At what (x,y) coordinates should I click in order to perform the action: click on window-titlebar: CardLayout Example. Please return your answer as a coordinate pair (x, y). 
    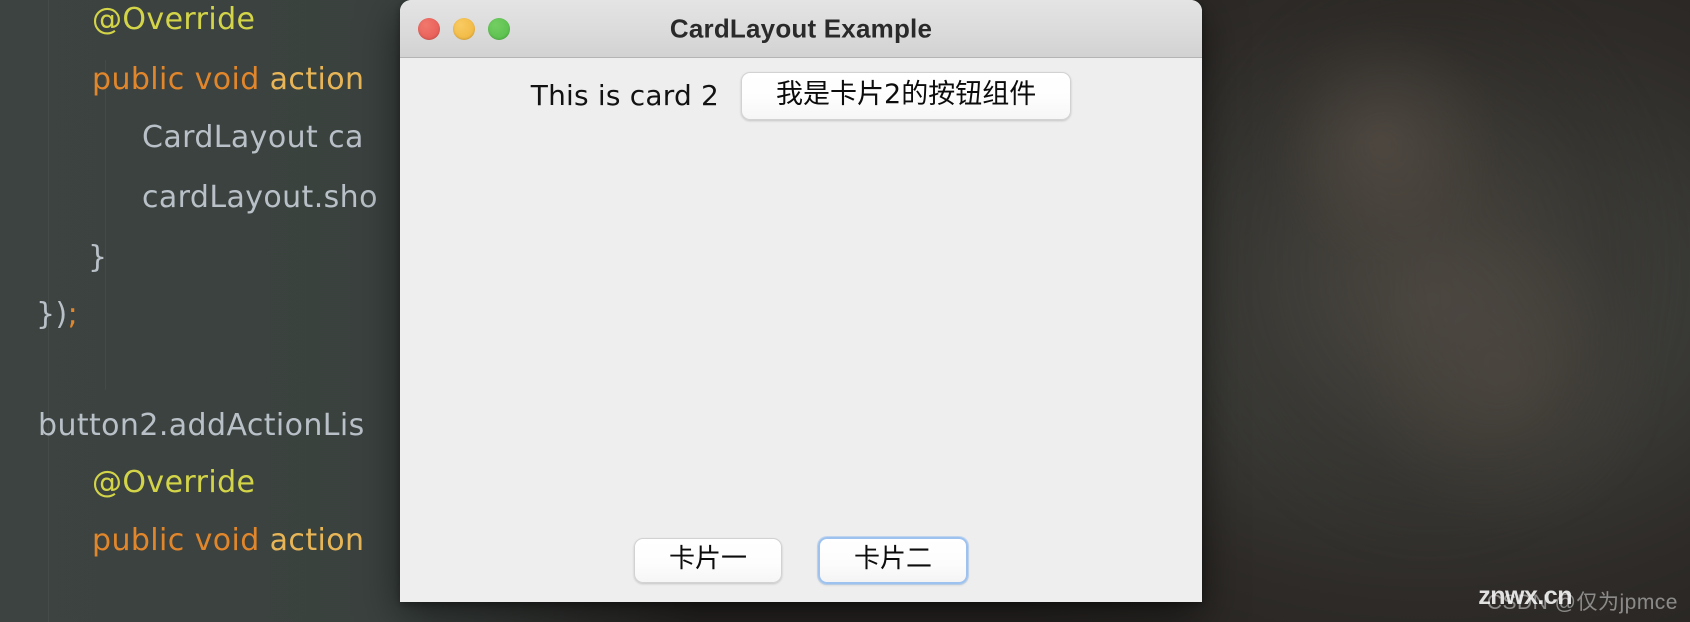
    Looking at the image, I should click on (801, 29).